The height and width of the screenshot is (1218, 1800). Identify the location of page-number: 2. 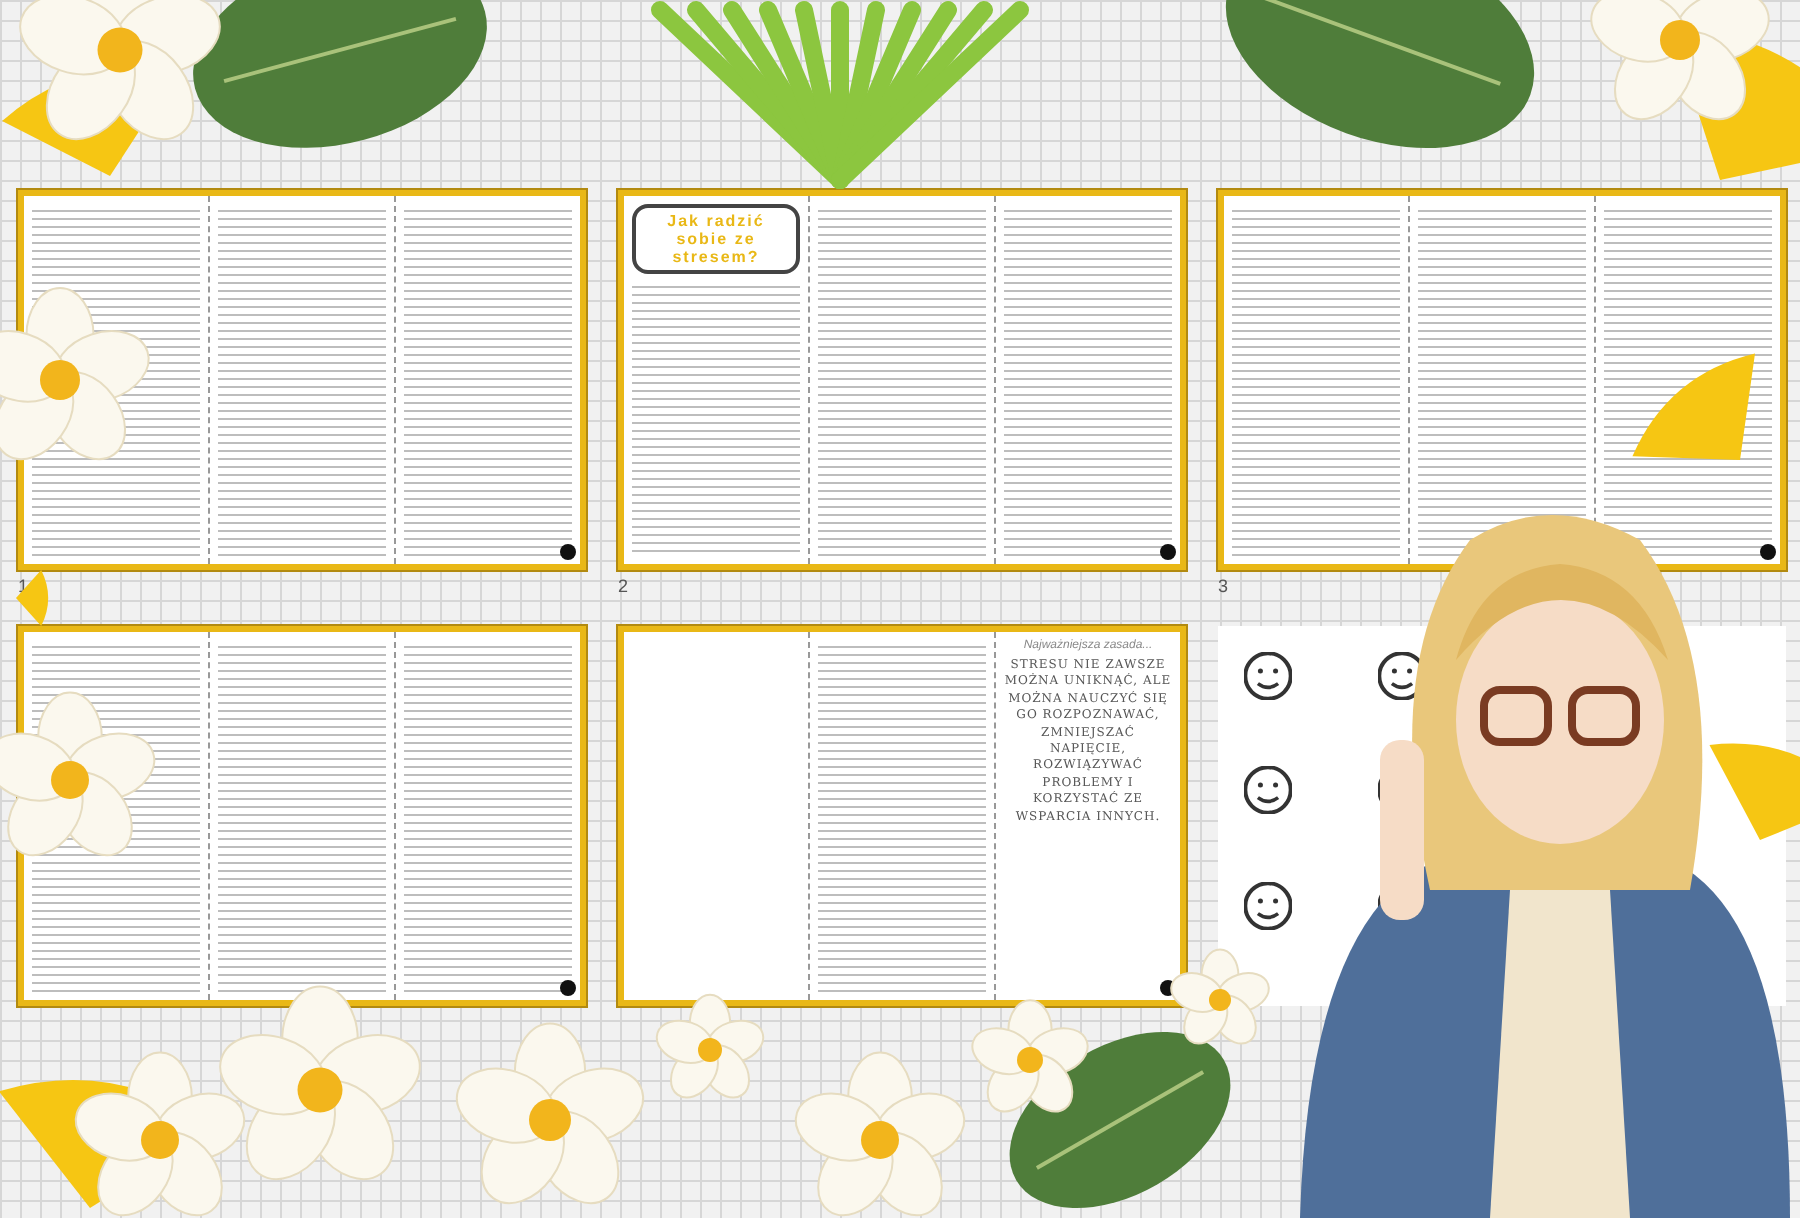
(624, 587).